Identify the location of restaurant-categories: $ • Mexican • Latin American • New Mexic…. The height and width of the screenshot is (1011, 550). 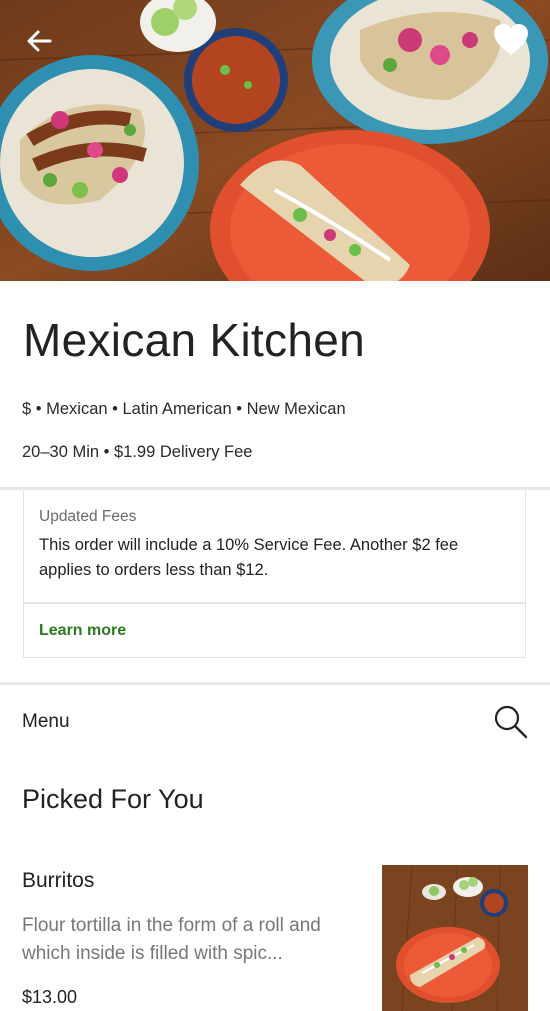
(184, 409).